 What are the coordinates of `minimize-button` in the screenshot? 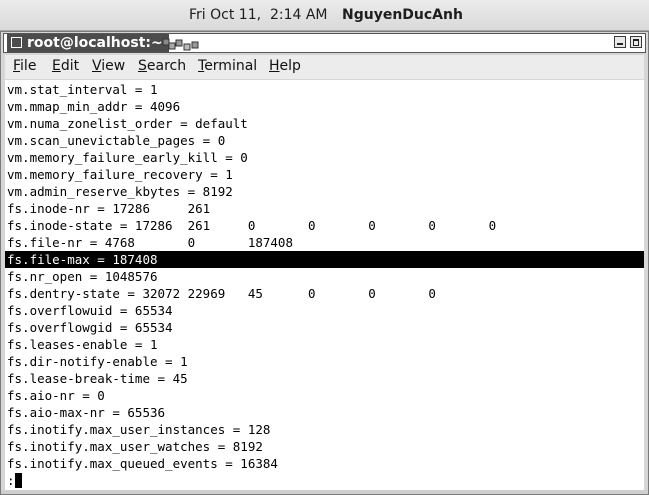 It's located at (620, 42).